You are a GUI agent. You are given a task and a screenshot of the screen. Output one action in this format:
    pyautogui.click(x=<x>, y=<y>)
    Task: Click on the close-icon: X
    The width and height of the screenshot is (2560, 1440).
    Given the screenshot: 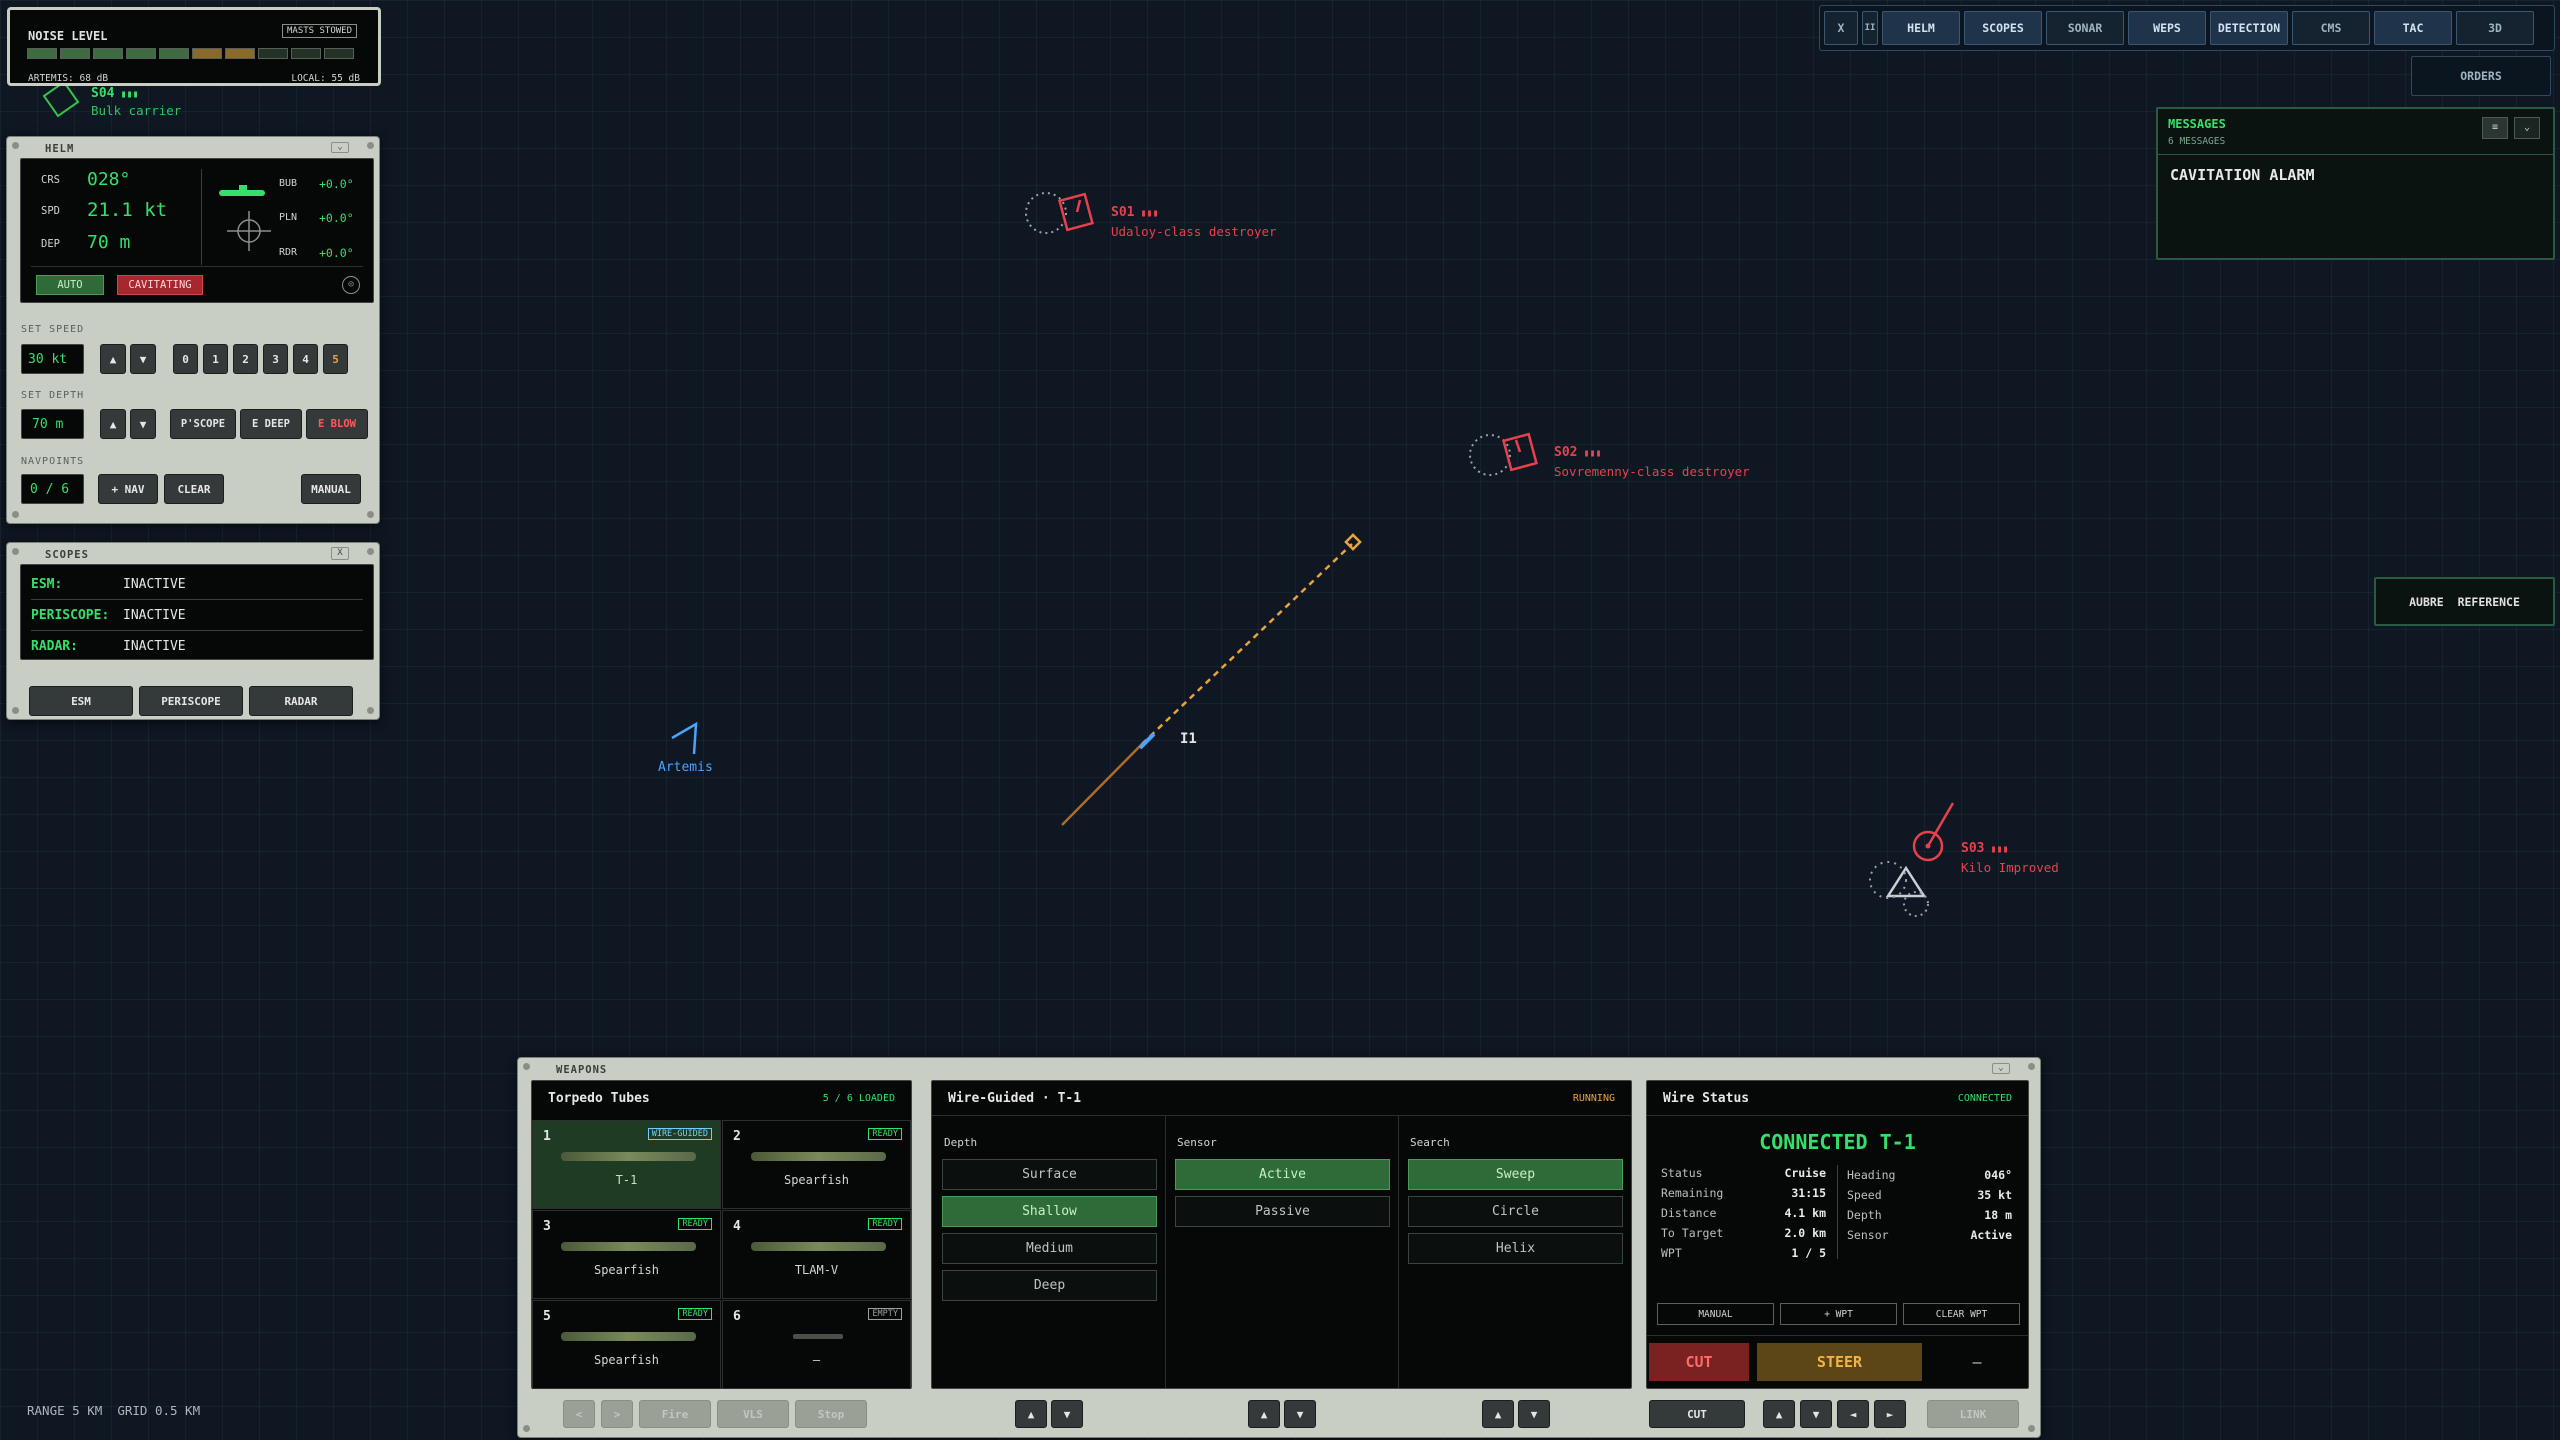 What is the action you would take?
    pyautogui.click(x=340, y=553)
    